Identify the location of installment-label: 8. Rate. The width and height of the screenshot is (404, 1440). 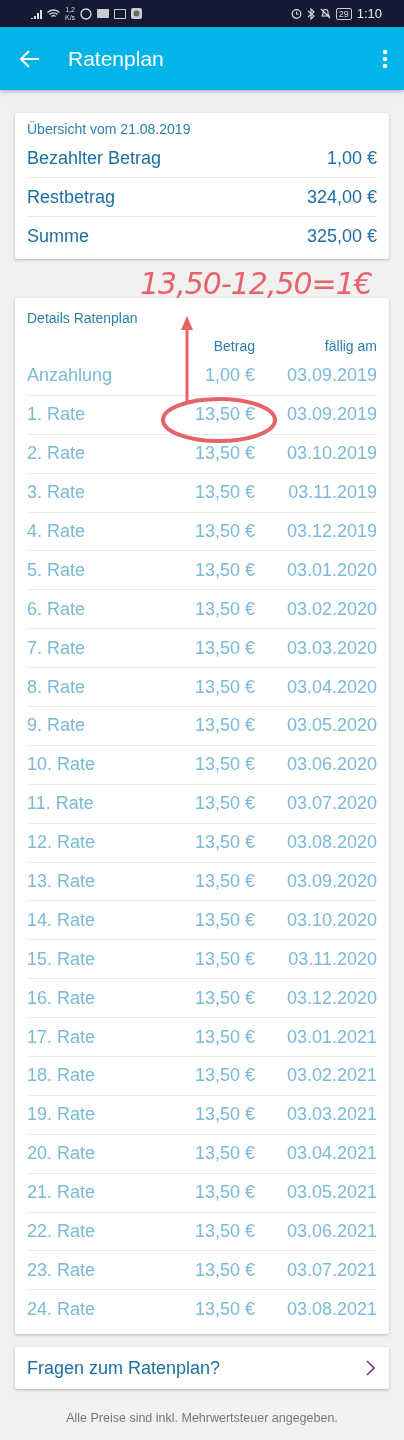
(57, 687).